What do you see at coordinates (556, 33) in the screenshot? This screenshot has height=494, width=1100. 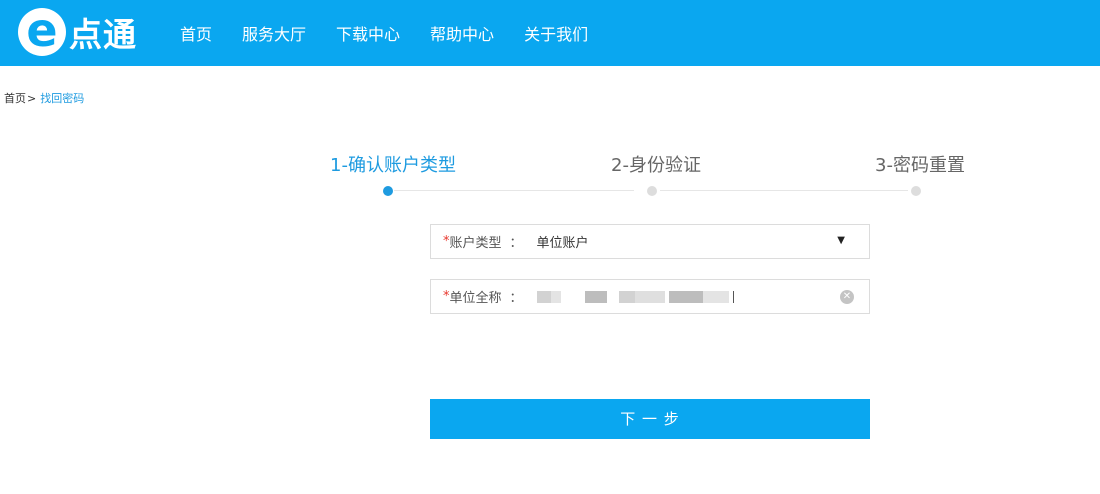 I see `nav-about-us: 关于我们` at bounding box center [556, 33].